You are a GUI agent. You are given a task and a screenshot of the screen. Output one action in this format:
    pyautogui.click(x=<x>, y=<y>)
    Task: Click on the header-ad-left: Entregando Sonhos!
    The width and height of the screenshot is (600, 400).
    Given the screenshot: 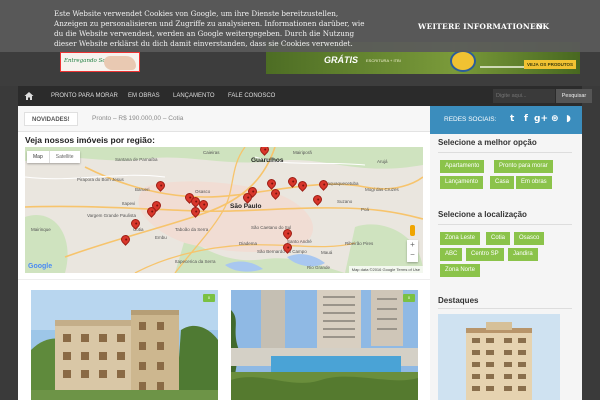 What is the action you would take?
    pyautogui.click(x=100, y=62)
    